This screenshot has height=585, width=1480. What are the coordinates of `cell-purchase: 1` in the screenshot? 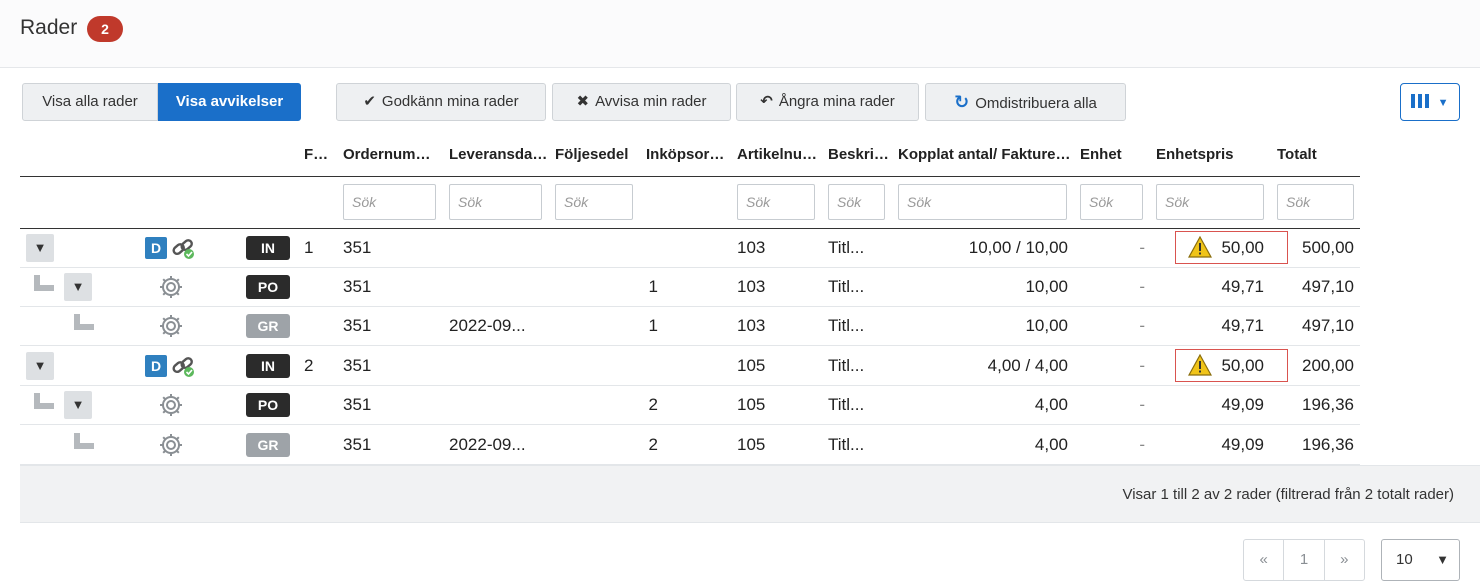 It's located at (653, 286).